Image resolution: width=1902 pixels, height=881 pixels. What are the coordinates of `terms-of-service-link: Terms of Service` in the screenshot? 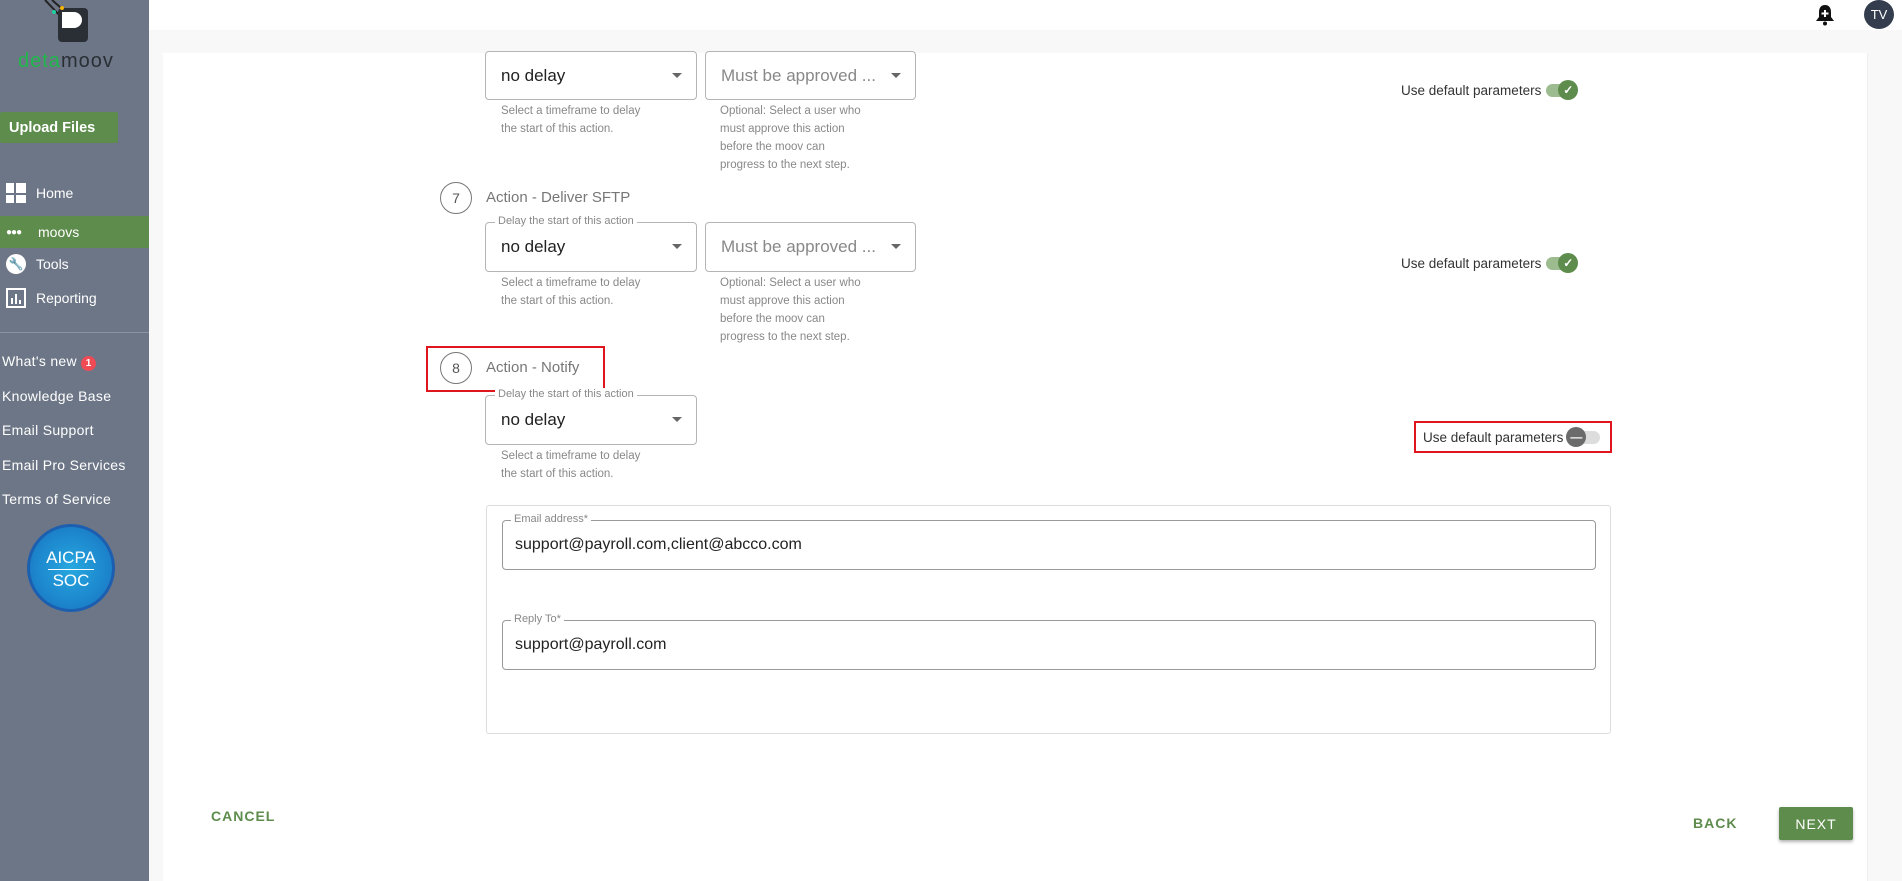 It's located at (56, 499).